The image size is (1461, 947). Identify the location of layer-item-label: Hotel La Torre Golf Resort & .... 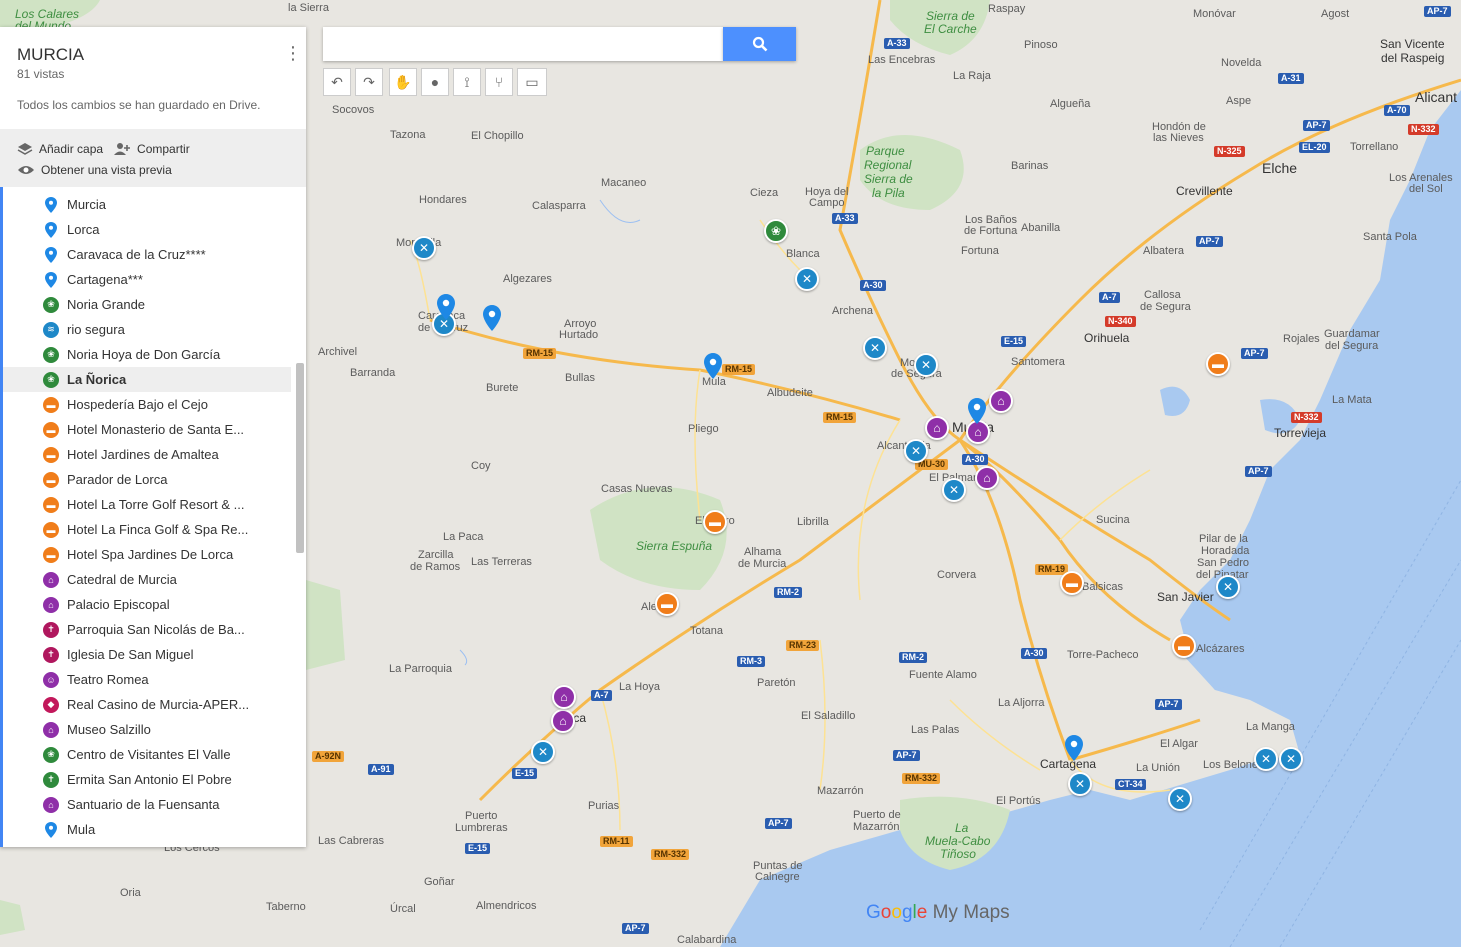
(156, 504).